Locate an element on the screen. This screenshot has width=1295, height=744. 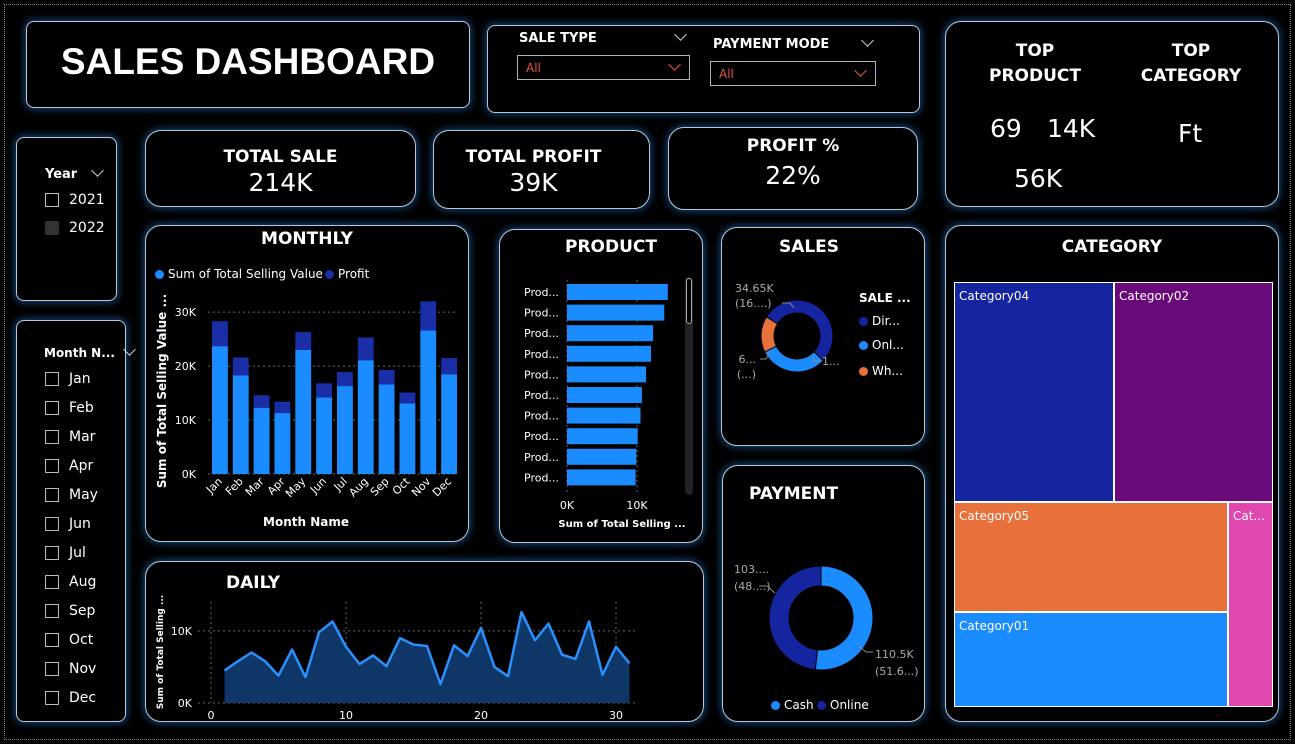
treemap-cell-category02: Category02 is located at coordinates (1193, 392).